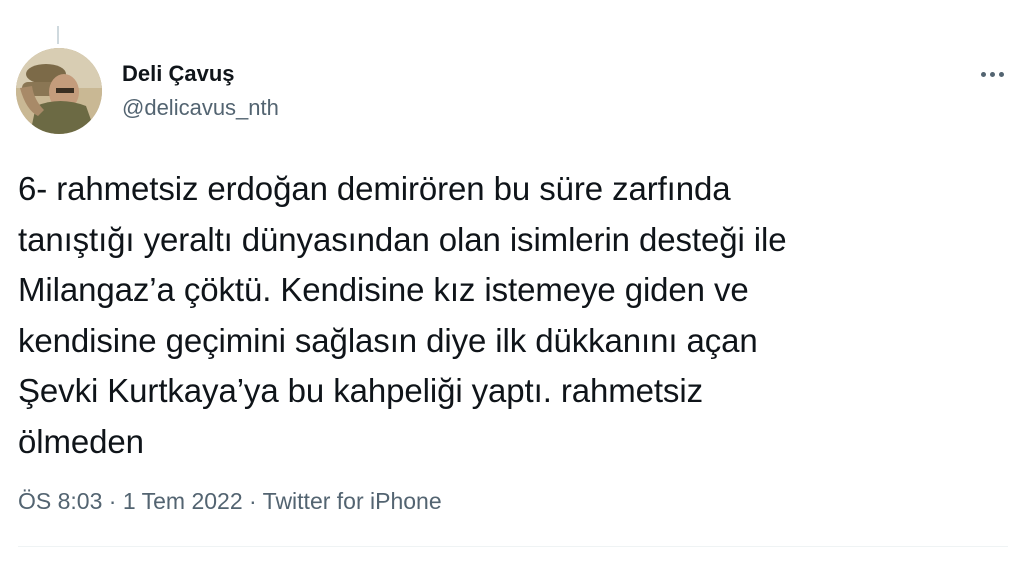 The image size is (1024, 576). Describe the element at coordinates (513, 546) in the screenshot. I see `divider` at that location.